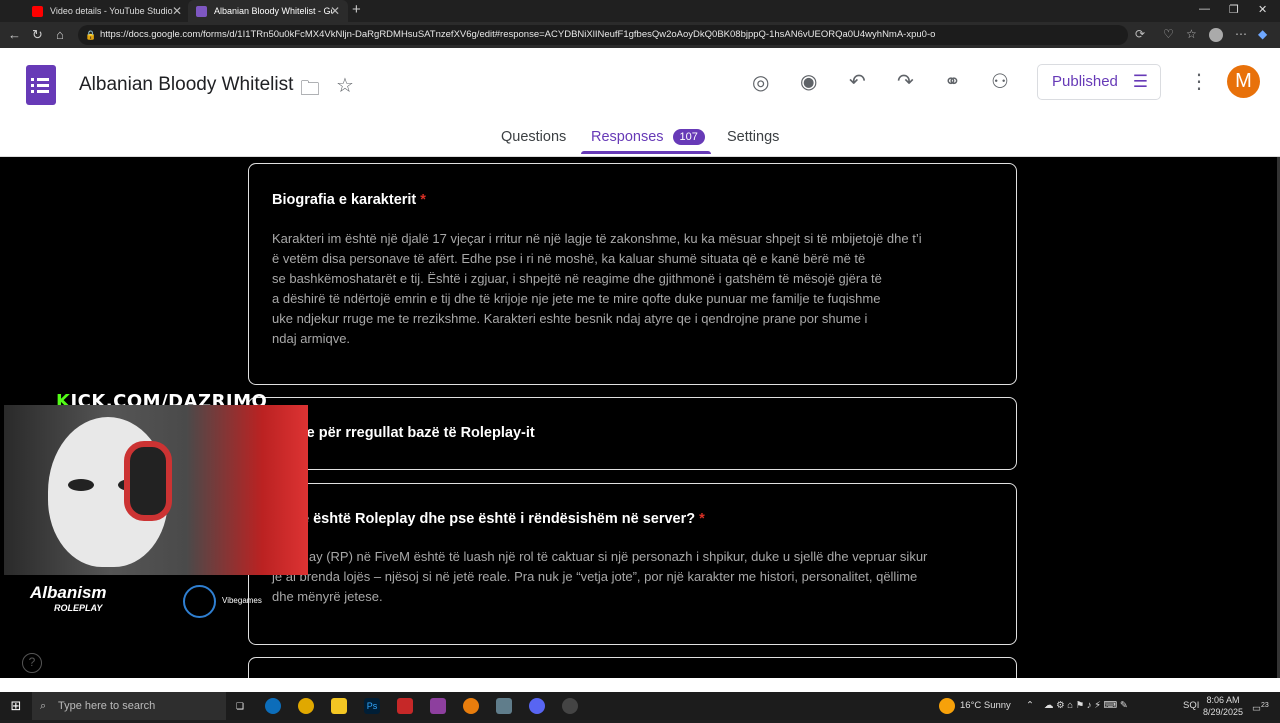  What do you see at coordinates (1216, 35) in the screenshot?
I see `profile-icon` at bounding box center [1216, 35].